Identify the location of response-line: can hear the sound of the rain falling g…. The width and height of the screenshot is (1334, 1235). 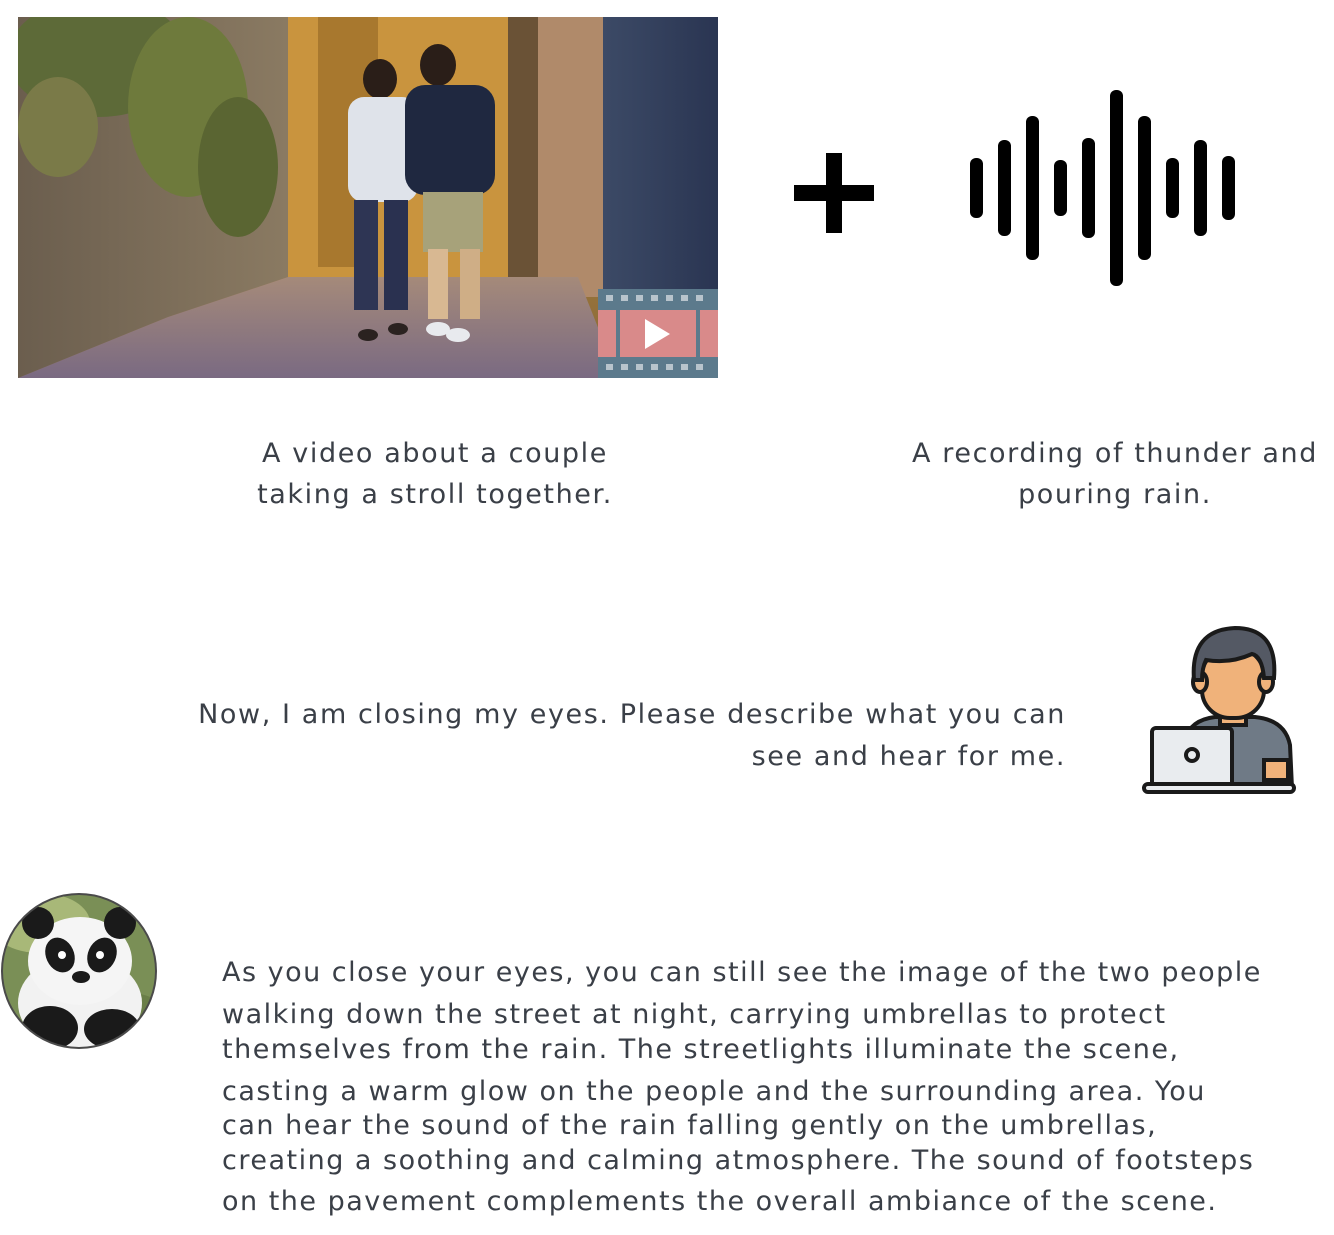
(690, 1125).